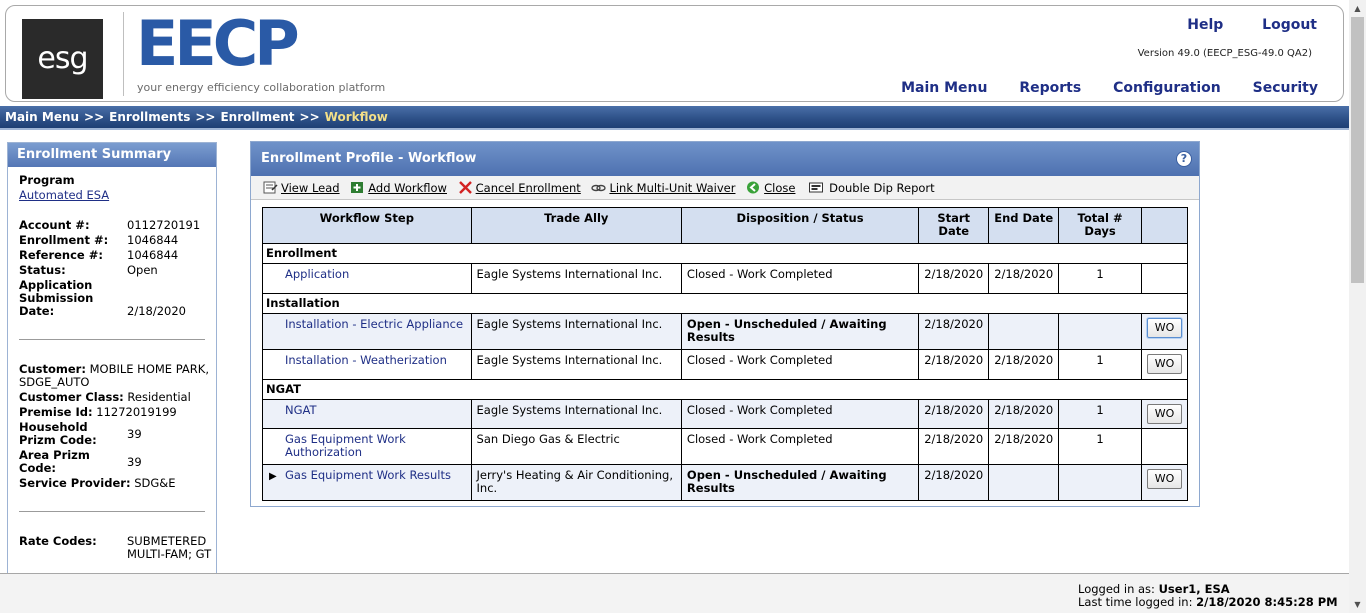  Describe the element at coordinates (1357, 604) in the screenshot. I see `scroll-down-arrow-icon: ▼` at that location.